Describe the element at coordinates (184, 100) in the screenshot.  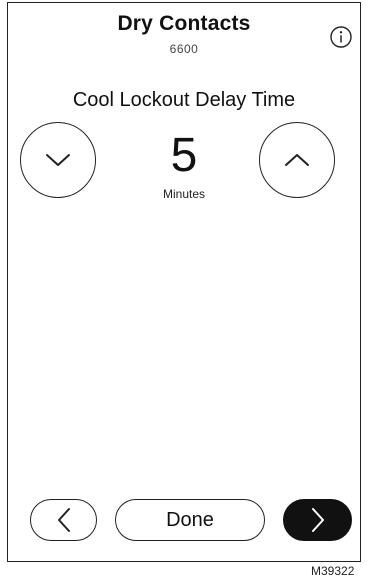
I see `setting-label: Cool Lockout Delay Time` at that location.